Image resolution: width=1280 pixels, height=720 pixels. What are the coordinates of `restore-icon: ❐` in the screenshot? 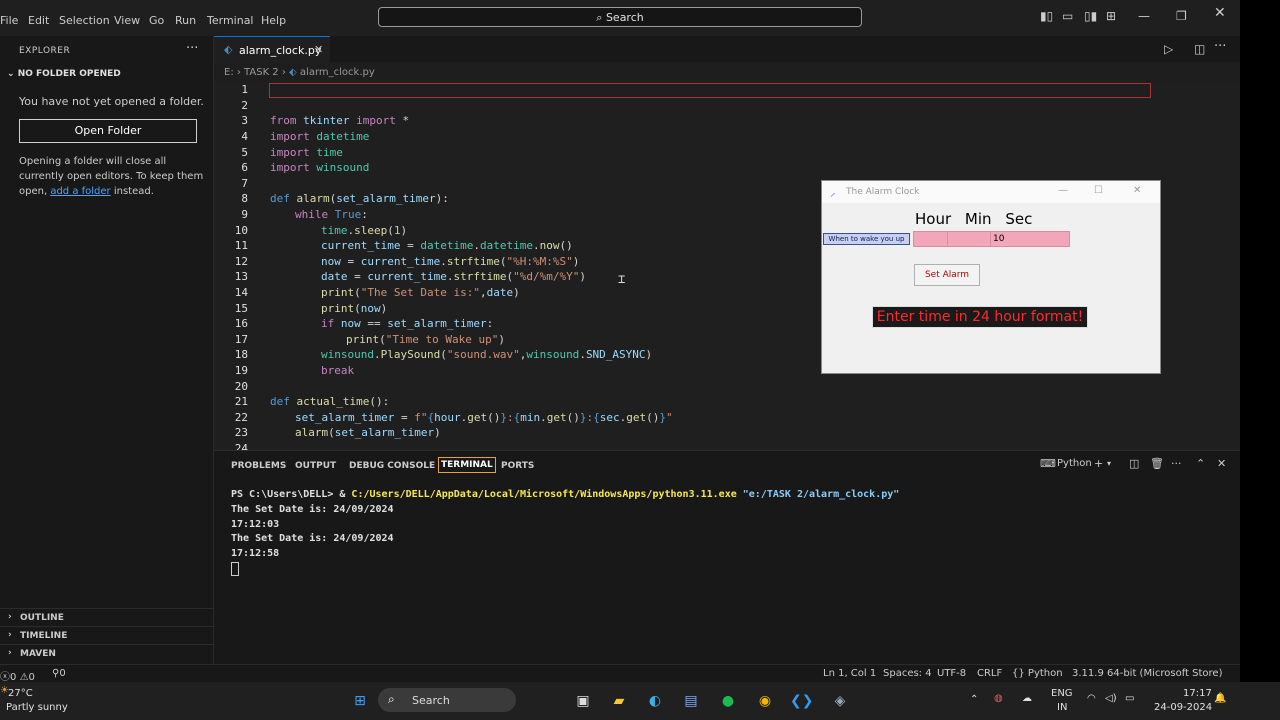 It's located at (1181, 16).